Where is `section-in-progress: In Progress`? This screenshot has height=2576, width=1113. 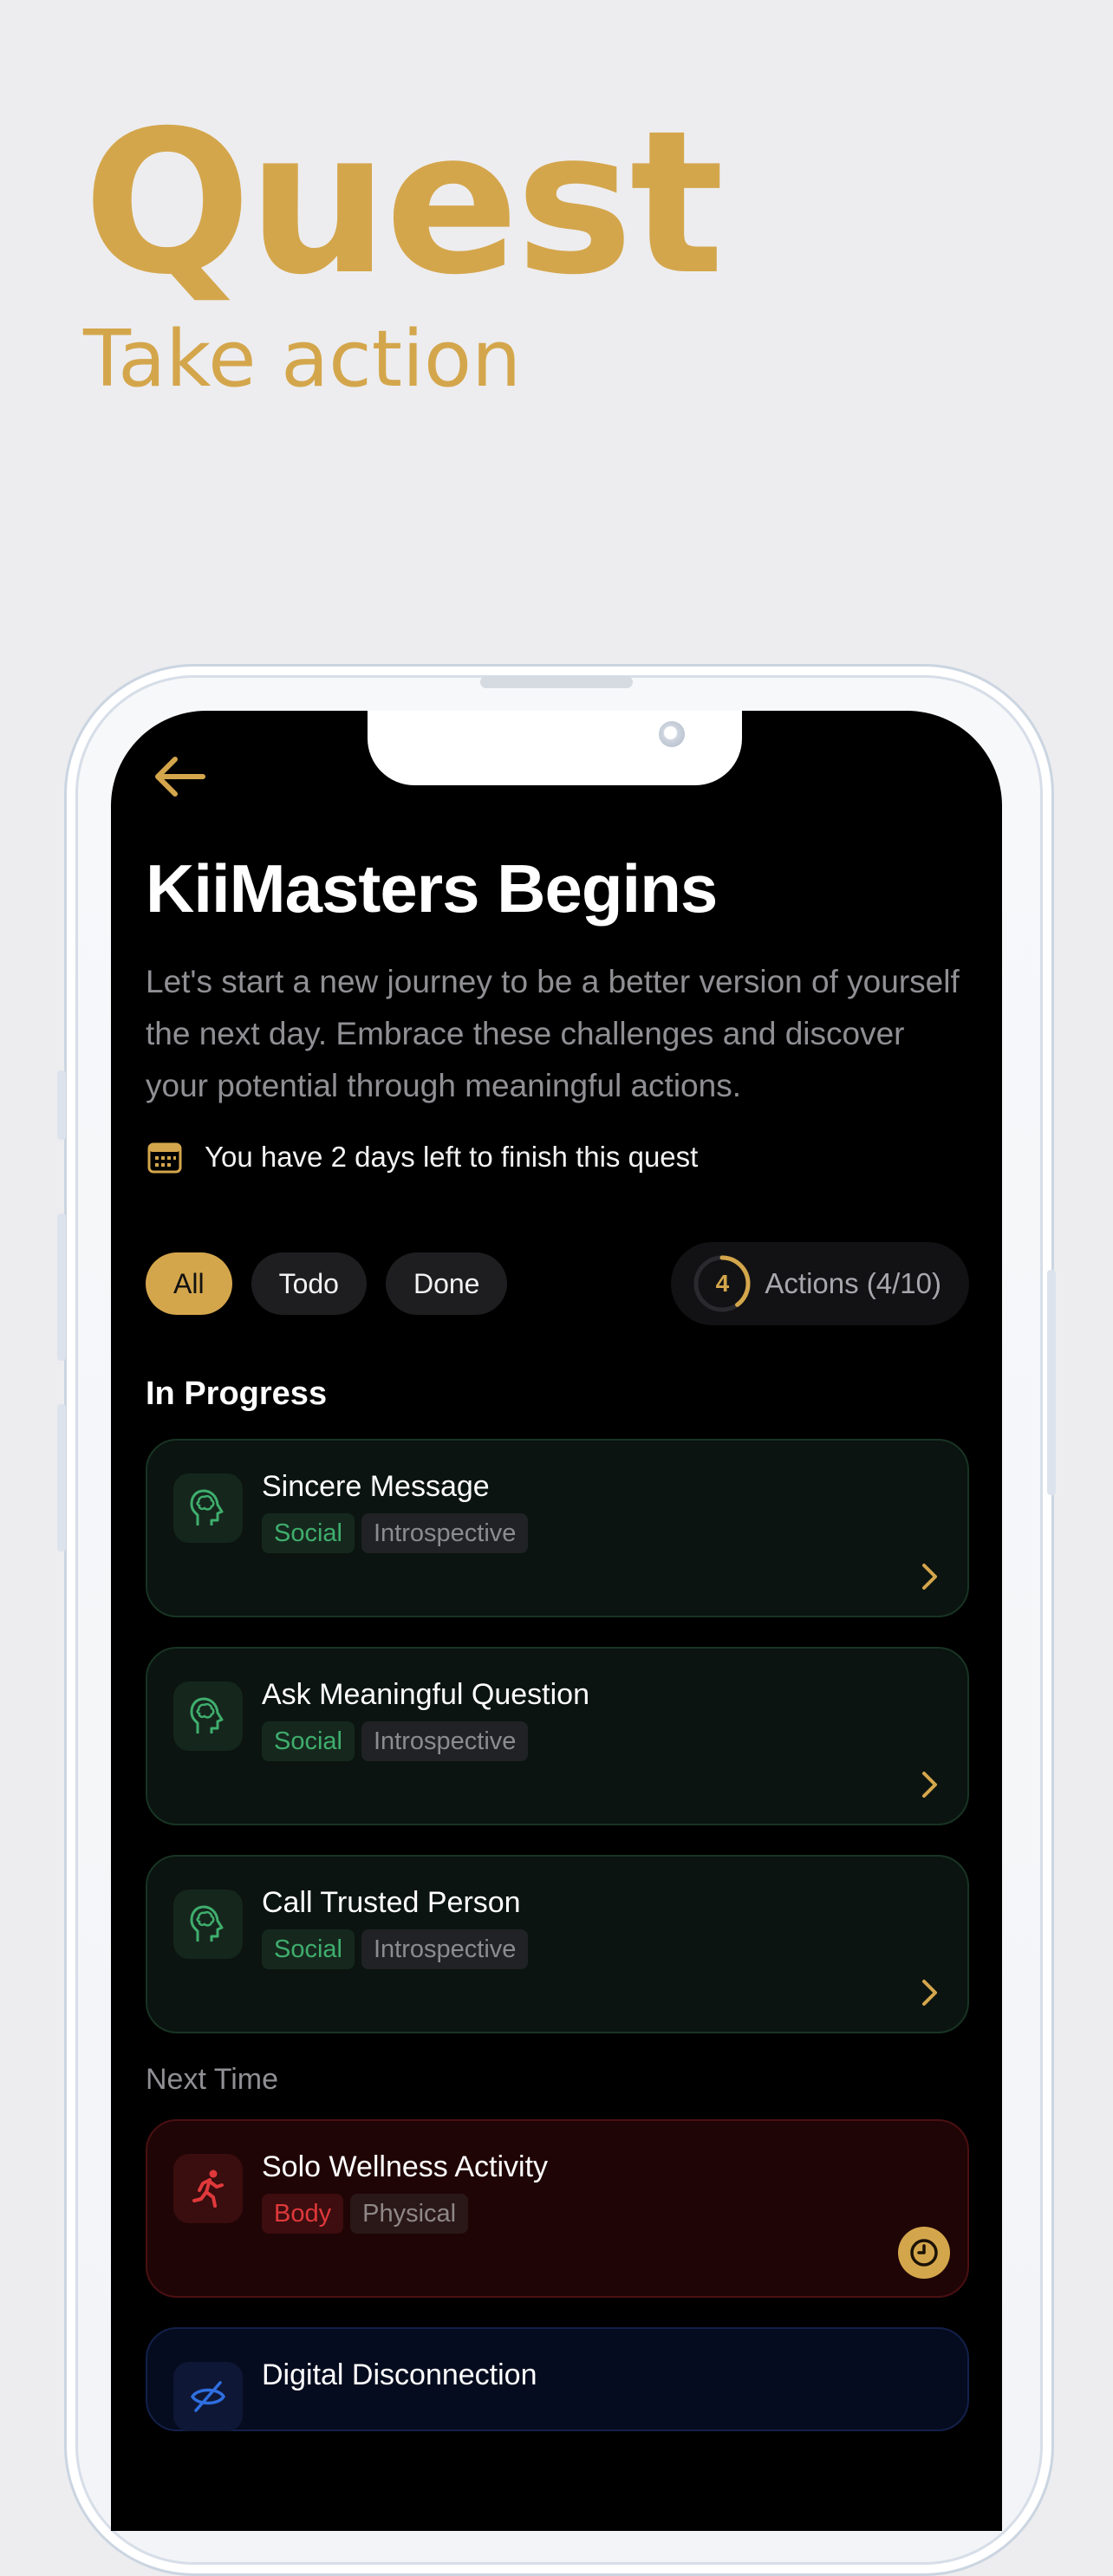 section-in-progress: In Progress is located at coordinates (237, 1394).